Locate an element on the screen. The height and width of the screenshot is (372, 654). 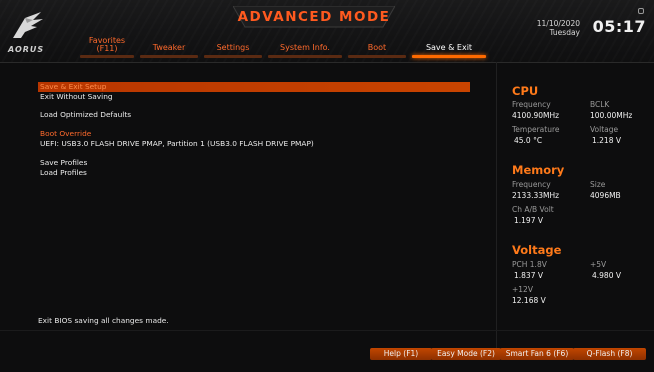
menu-item-load-optimized-defaults-label: Load Optimized Defaults is located at coordinates (86, 114).